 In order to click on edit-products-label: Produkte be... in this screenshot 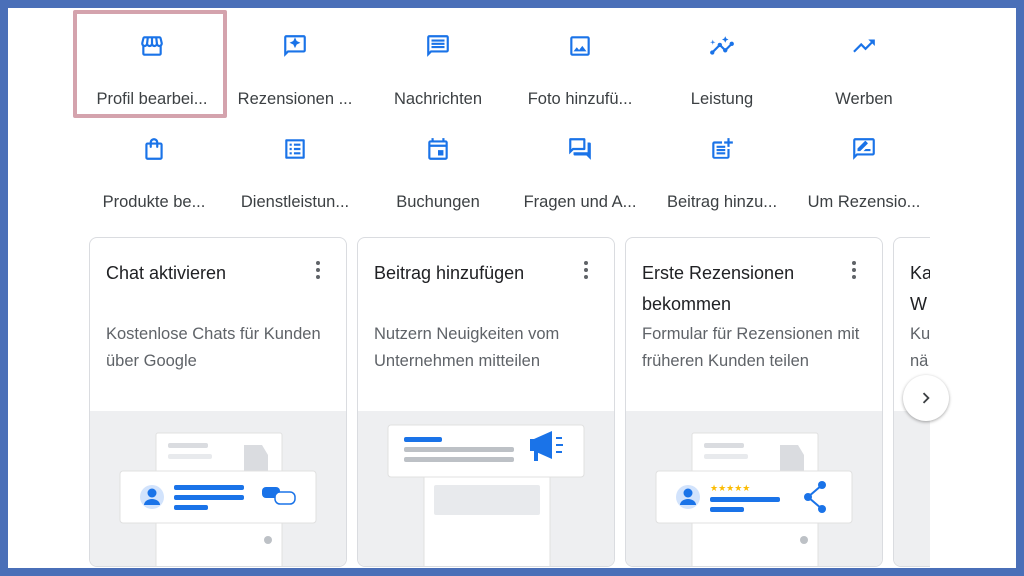, I will do `click(154, 202)`.